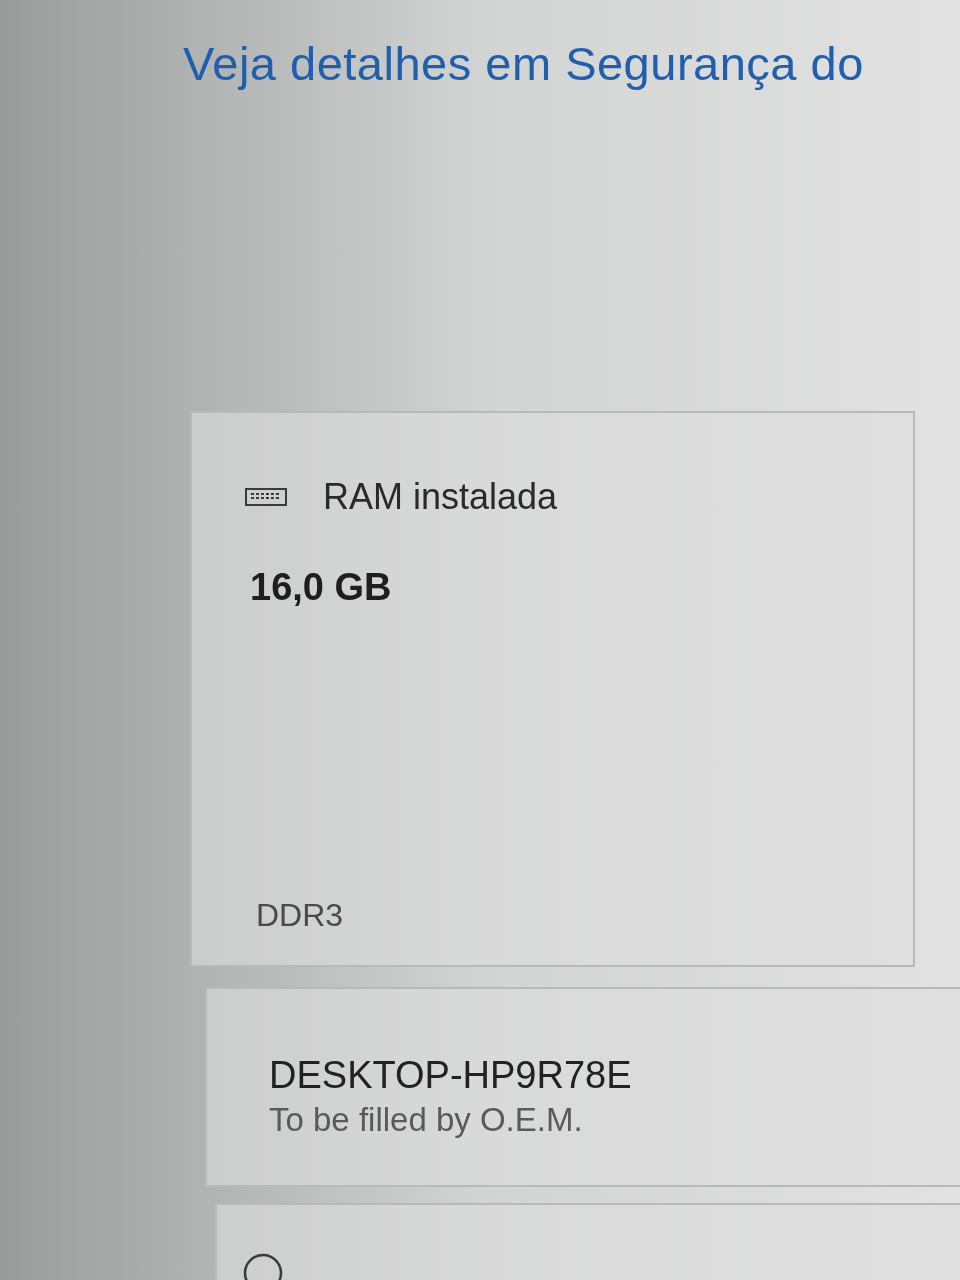 The image size is (960, 1280). What do you see at coordinates (440, 497) in the screenshot?
I see `ram-label: RAM instalada` at bounding box center [440, 497].